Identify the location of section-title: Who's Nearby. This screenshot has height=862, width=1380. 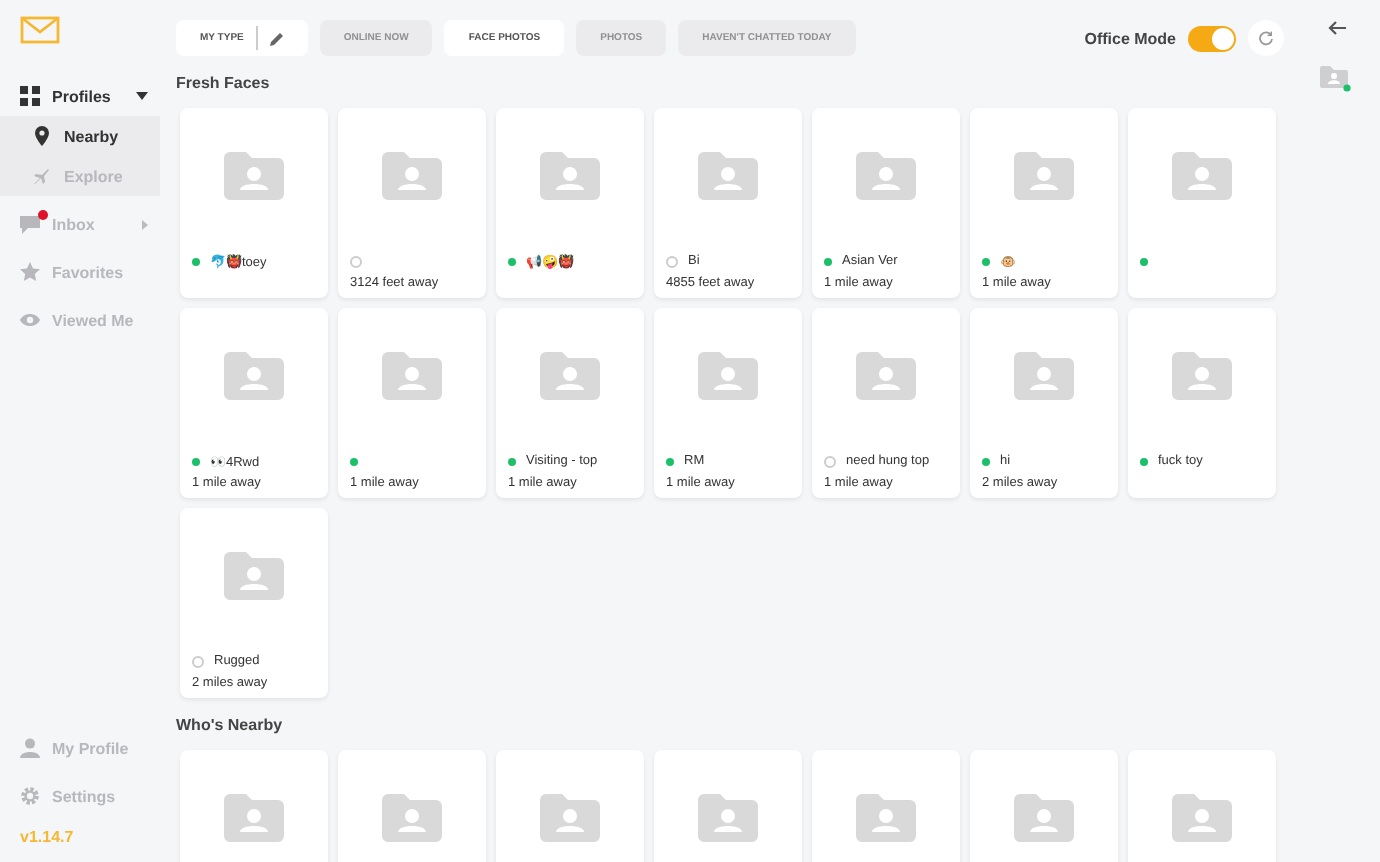
(230, 725).